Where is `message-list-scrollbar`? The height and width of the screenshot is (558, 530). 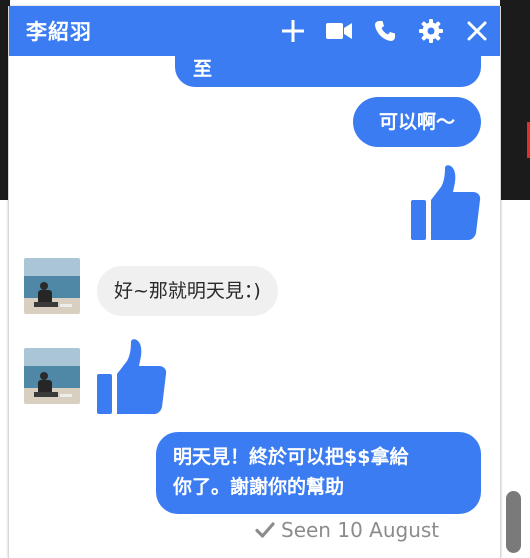
message-list-scrollbar is located at coordinates (513, 522).